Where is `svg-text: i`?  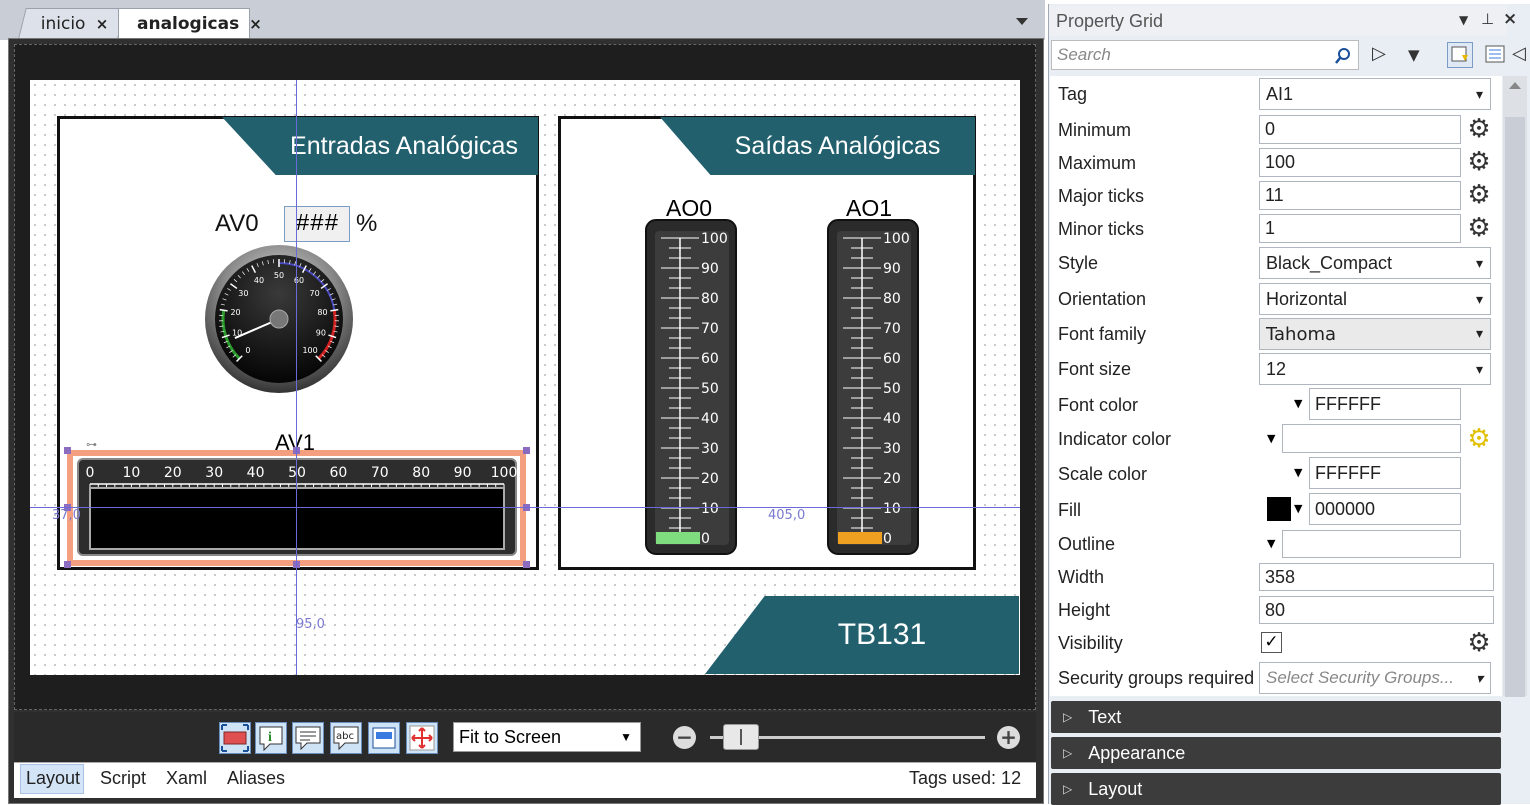
svg-text: i is located at coordinates (270, 737).